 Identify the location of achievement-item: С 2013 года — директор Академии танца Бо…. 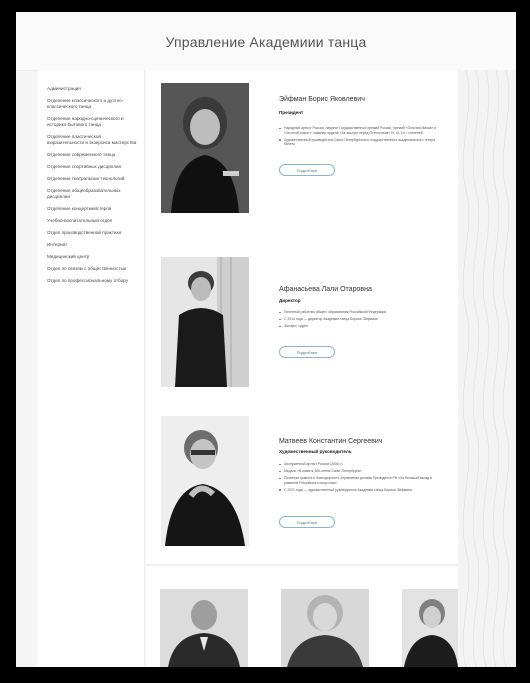
(359, 319).